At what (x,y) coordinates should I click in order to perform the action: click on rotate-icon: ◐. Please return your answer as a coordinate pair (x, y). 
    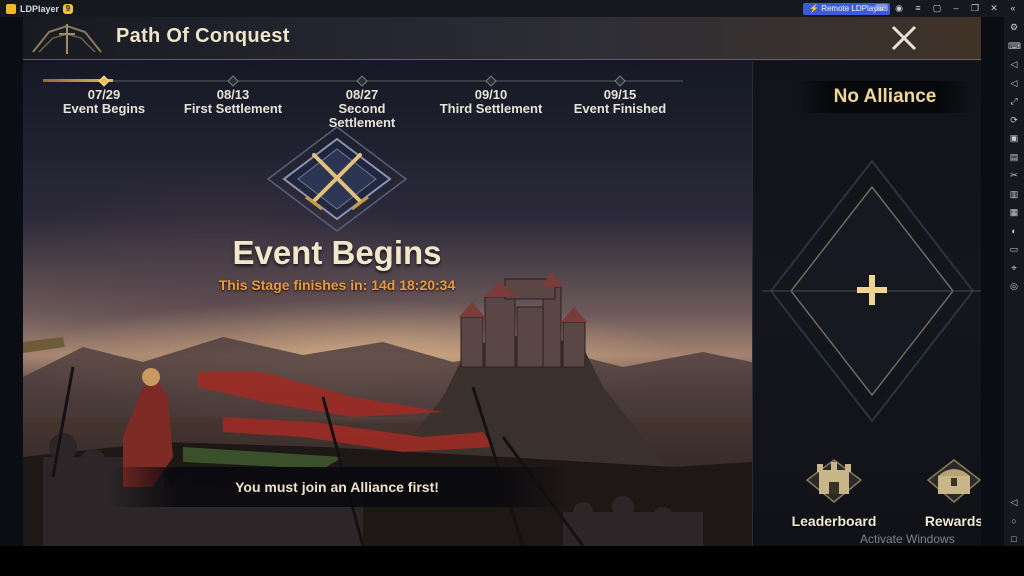
    Looking at the image, I should click on (1014, 231).